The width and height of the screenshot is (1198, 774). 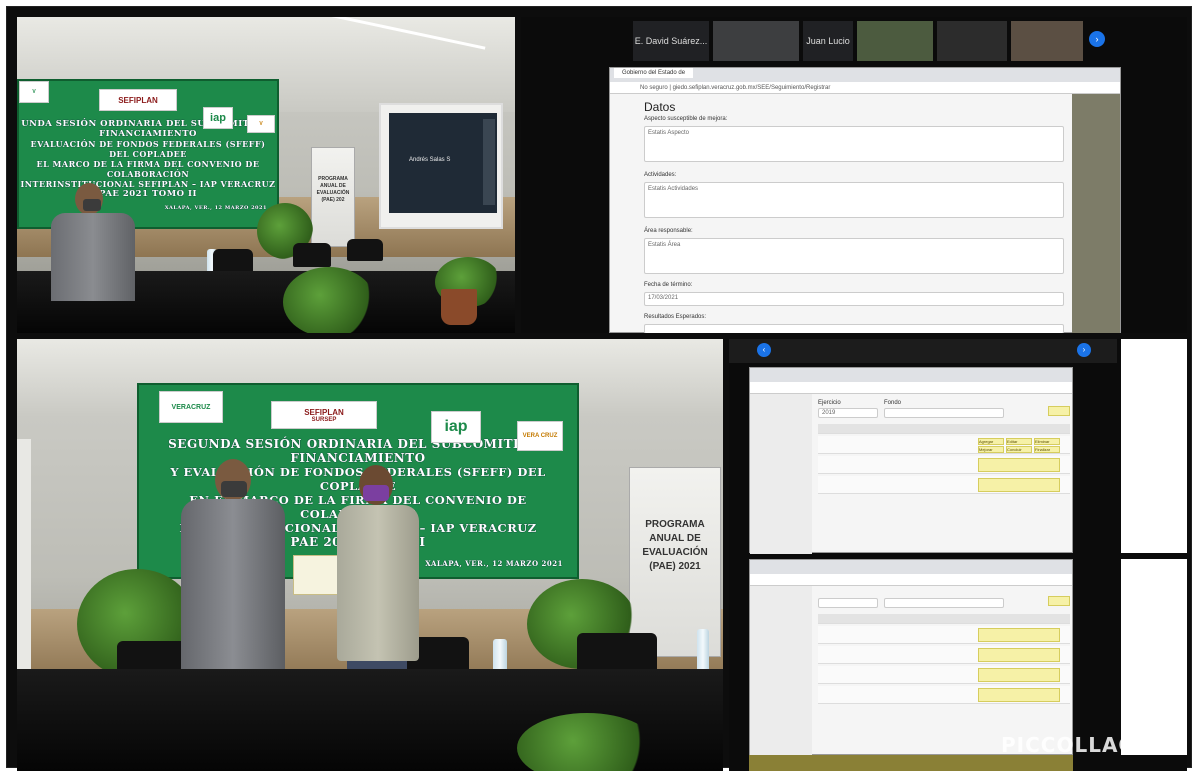 I want to click on editar-button: Editar, so click(x=1019, y=441).